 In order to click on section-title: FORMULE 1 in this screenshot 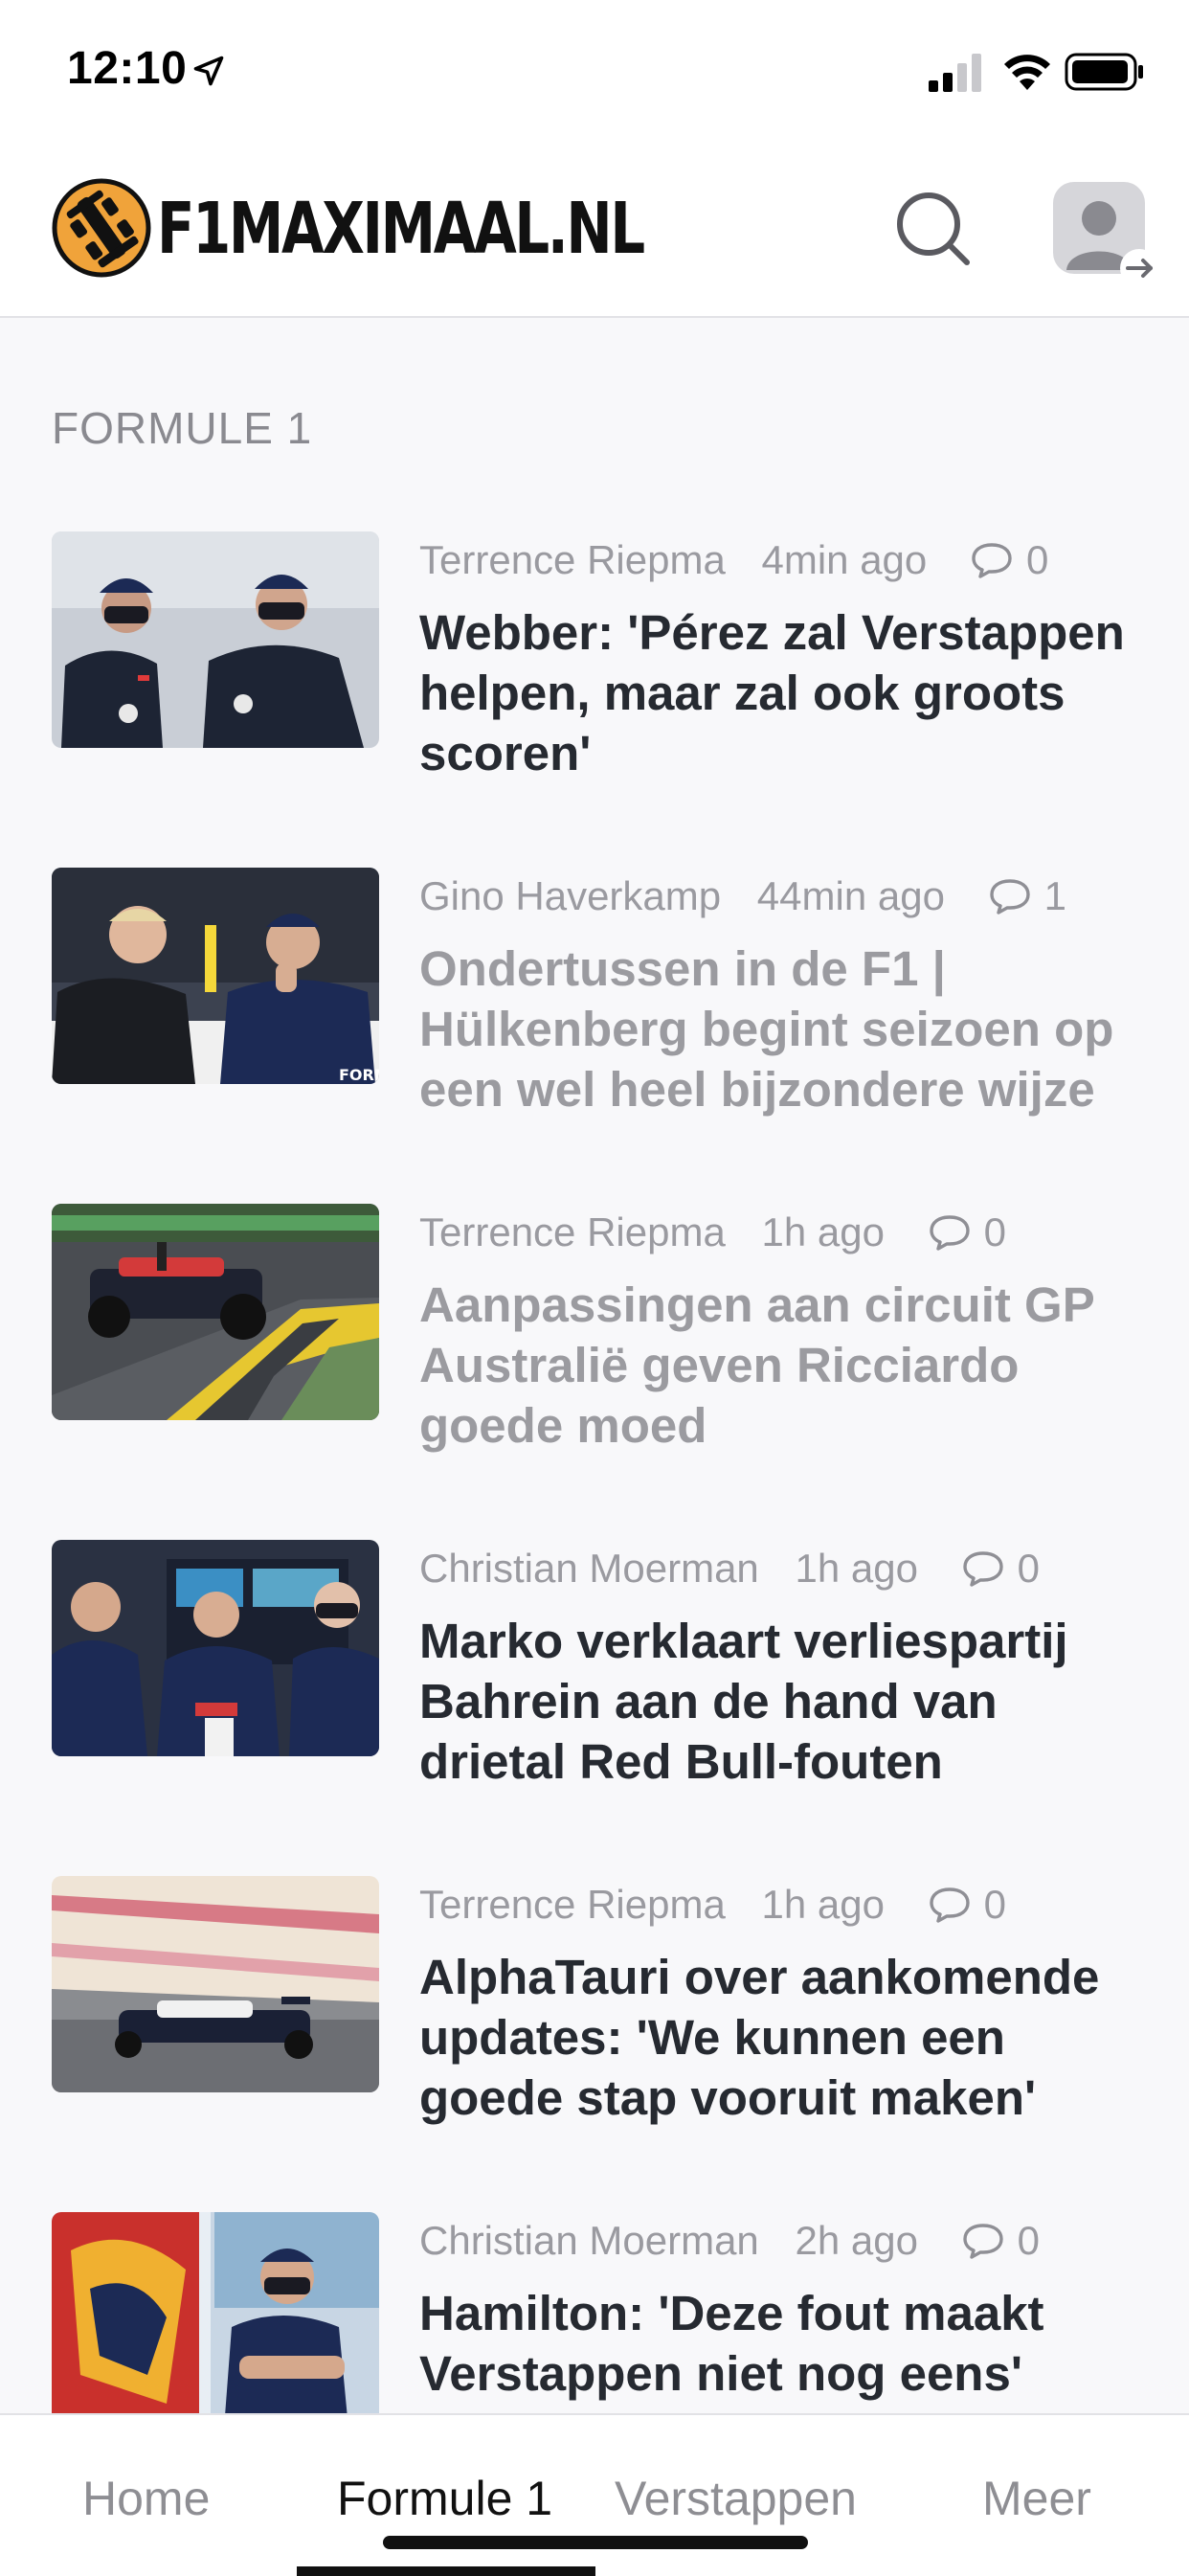, I will do `click(182, 428)`.